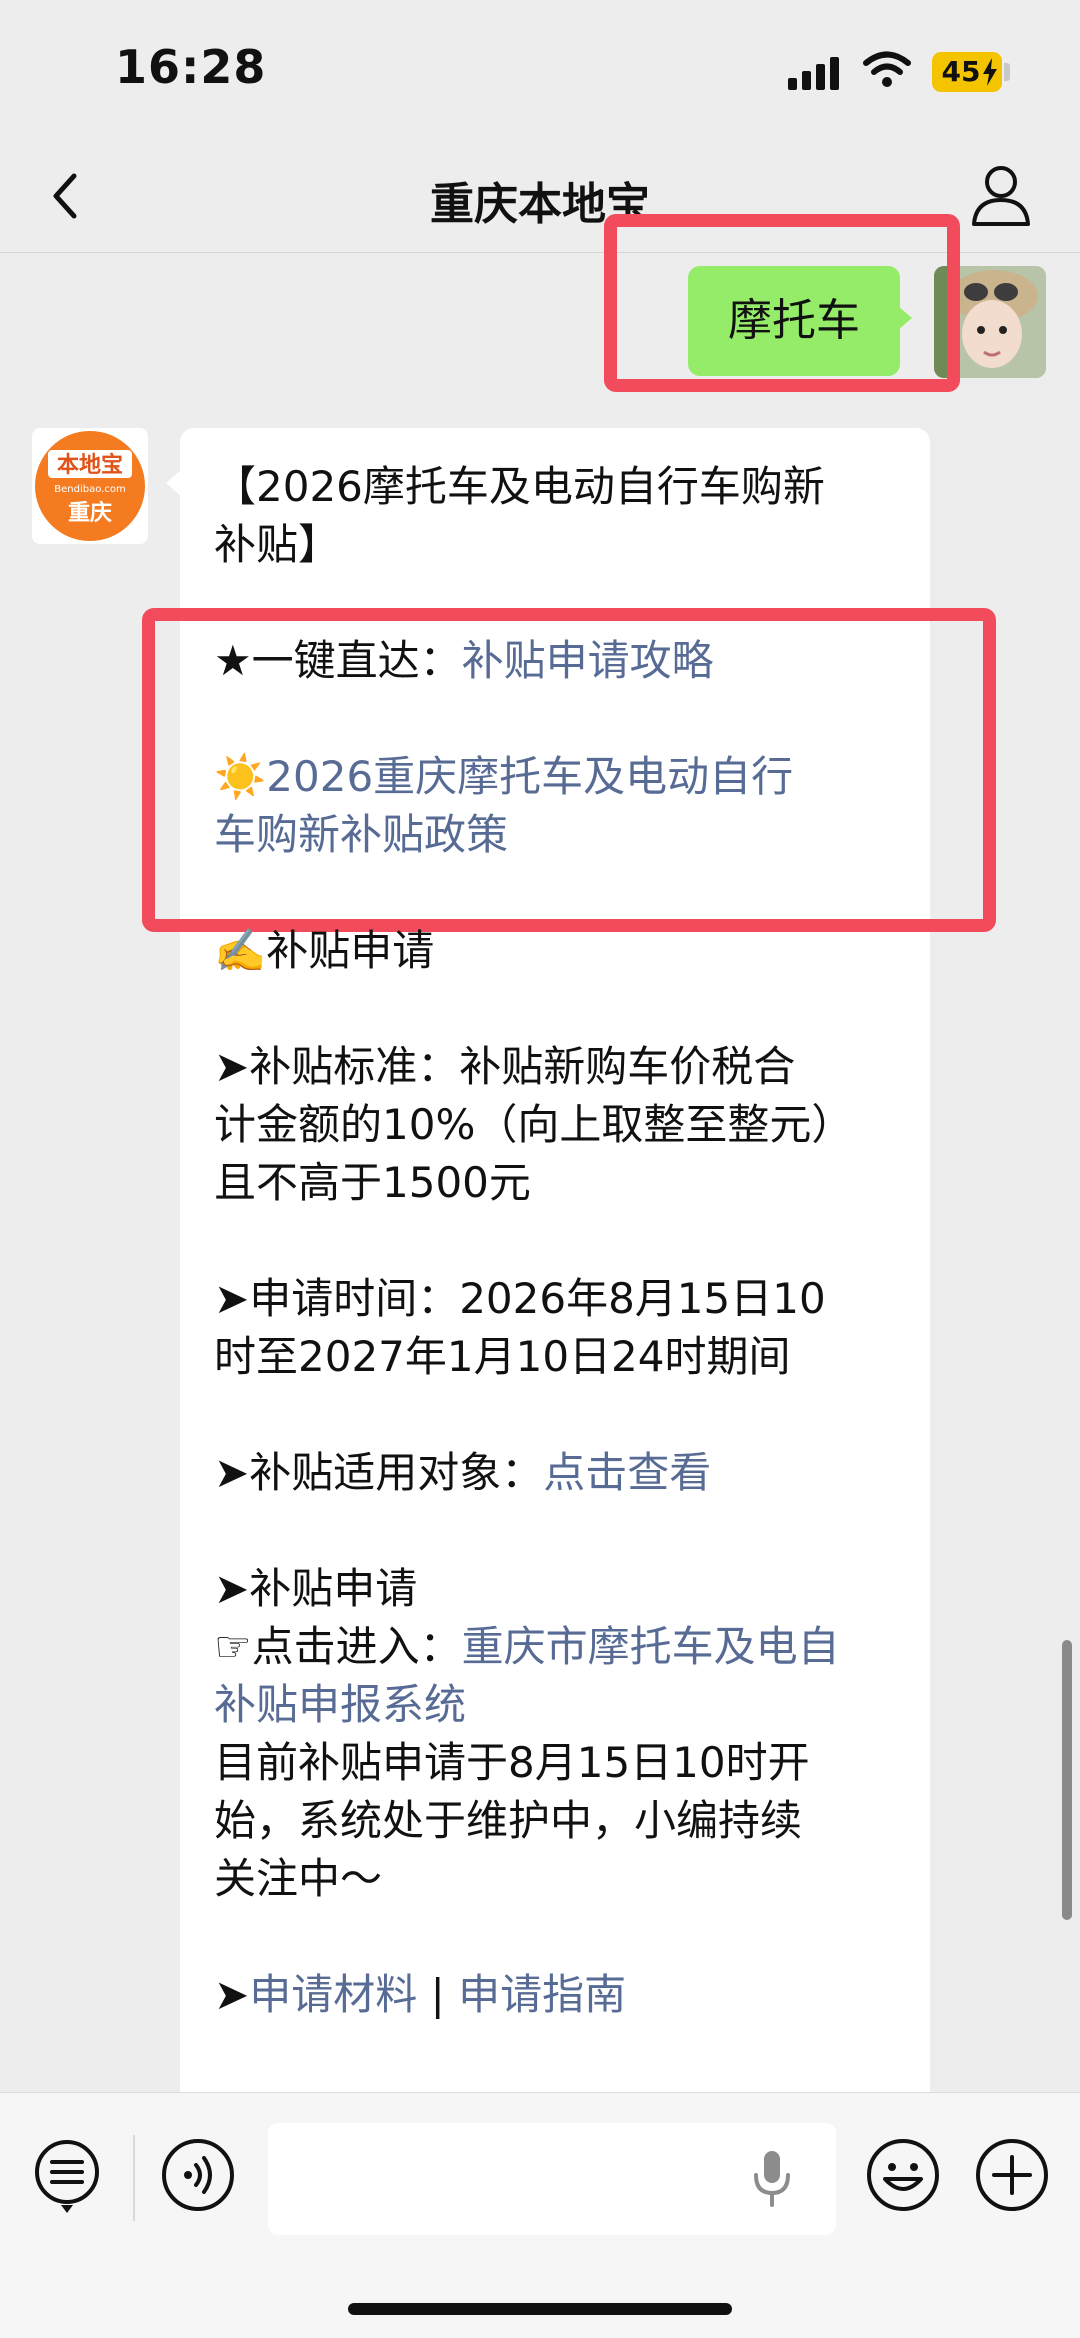  What do you see at coordinates (502, 1356) in the screenshot?
I see `apply-time-line: 时至2027年1月10日24时期间` at bounding box center [502, 1356].